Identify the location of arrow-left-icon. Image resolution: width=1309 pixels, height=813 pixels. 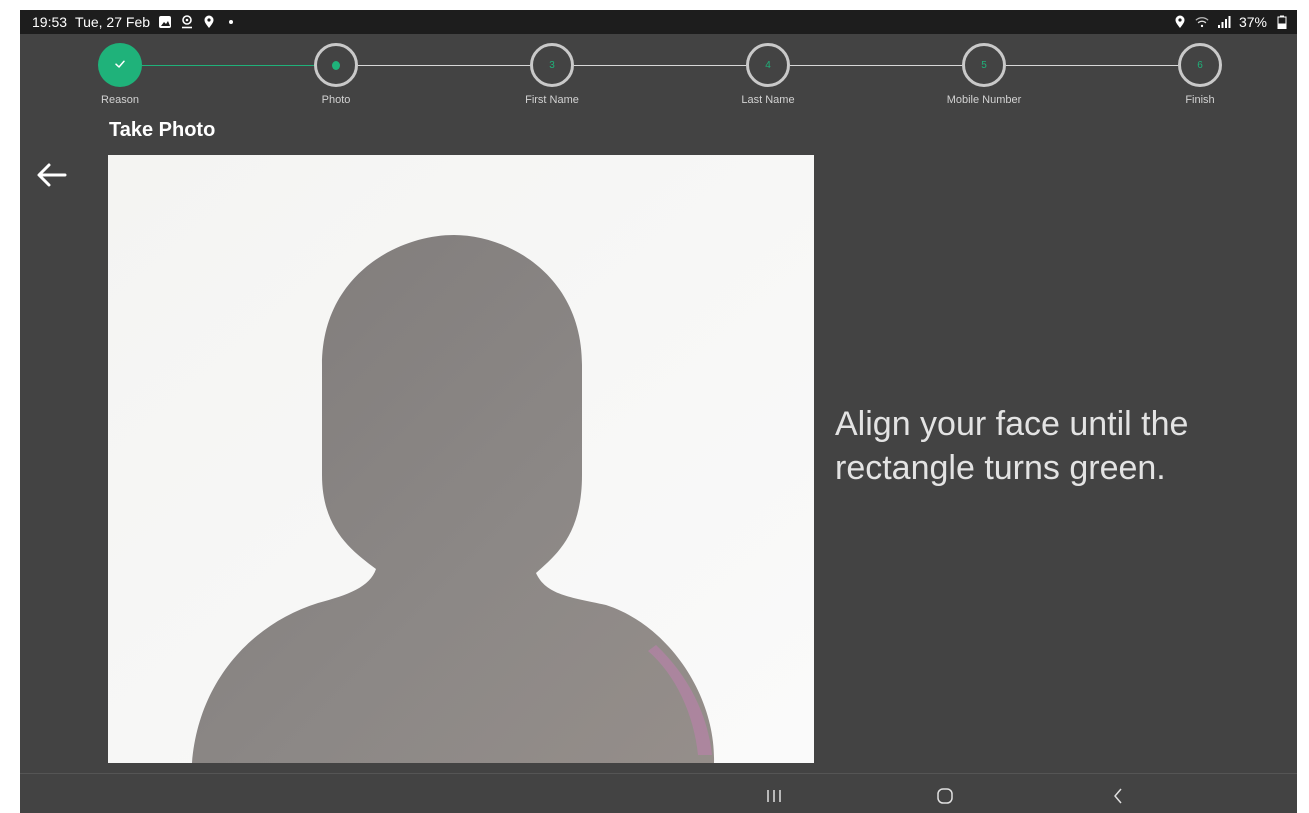
(52, 175).